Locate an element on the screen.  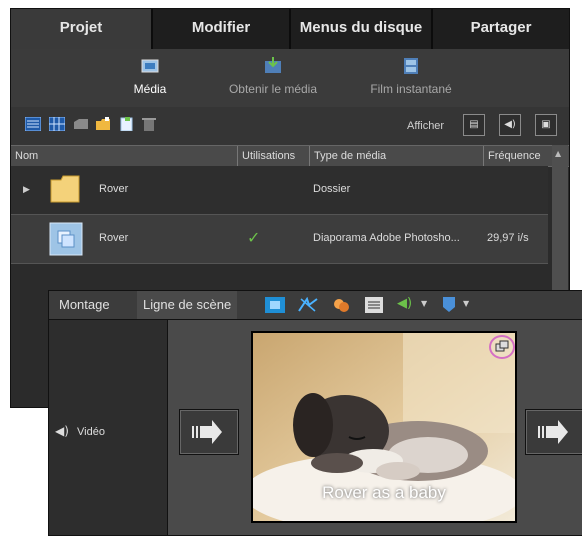
transition-icon is located at coordinates (308, 305).